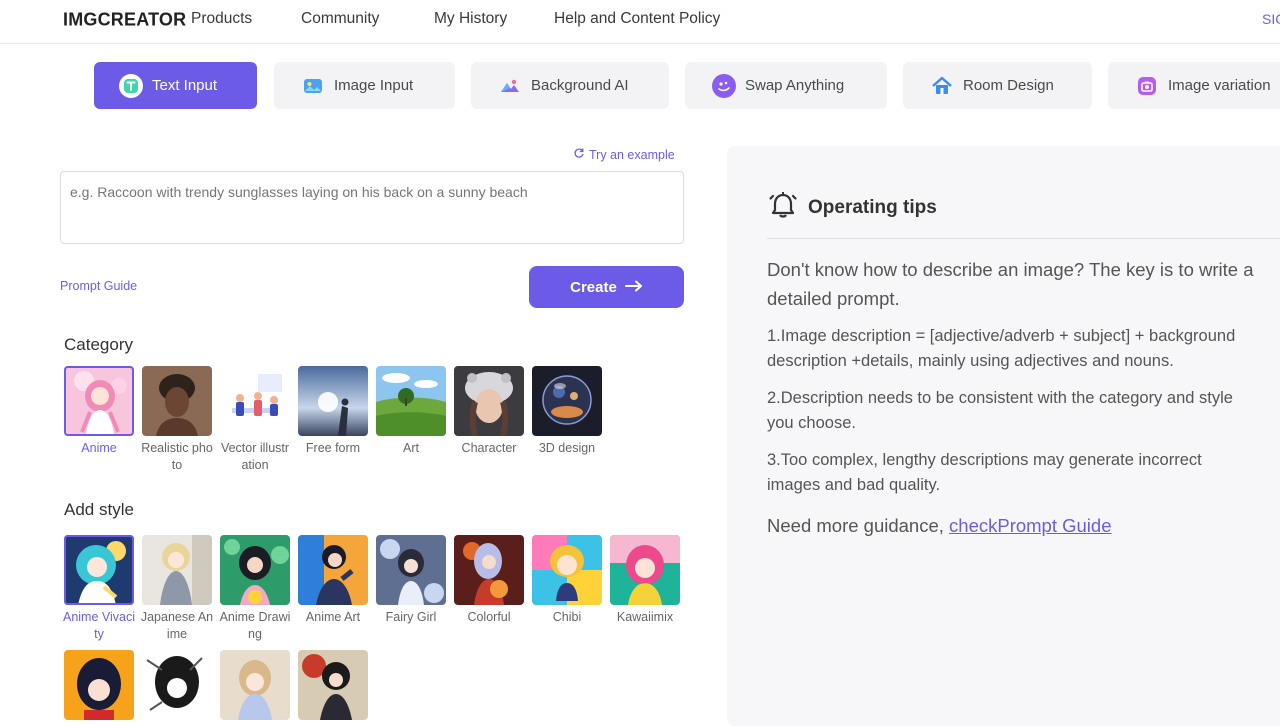  What do you see at coordinates (99, 570) in the screenshot?
I see `style-anime-vivacity-thumb` at bounding box center [99, 570].